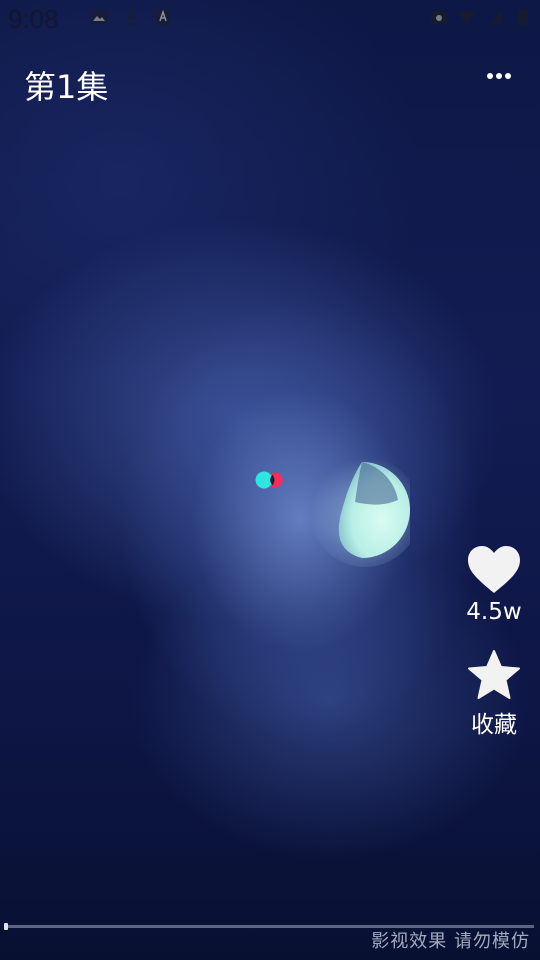 This screenshot has height=960, width=540. What do you see at coordinates (131, 17) in the screenshot?
I see `download-icon` at bounding box center [131, 17].